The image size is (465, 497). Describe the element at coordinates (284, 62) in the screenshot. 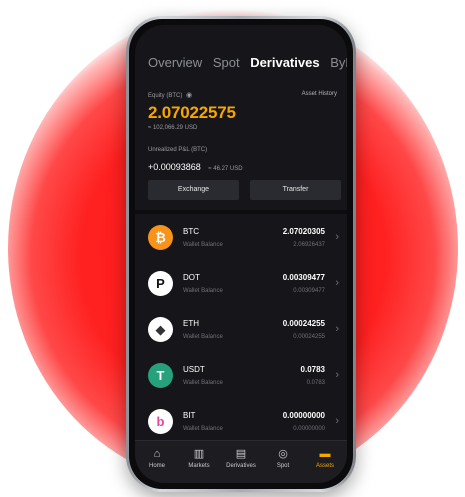

I see `tab-derivatives: Derivatives` at that location.